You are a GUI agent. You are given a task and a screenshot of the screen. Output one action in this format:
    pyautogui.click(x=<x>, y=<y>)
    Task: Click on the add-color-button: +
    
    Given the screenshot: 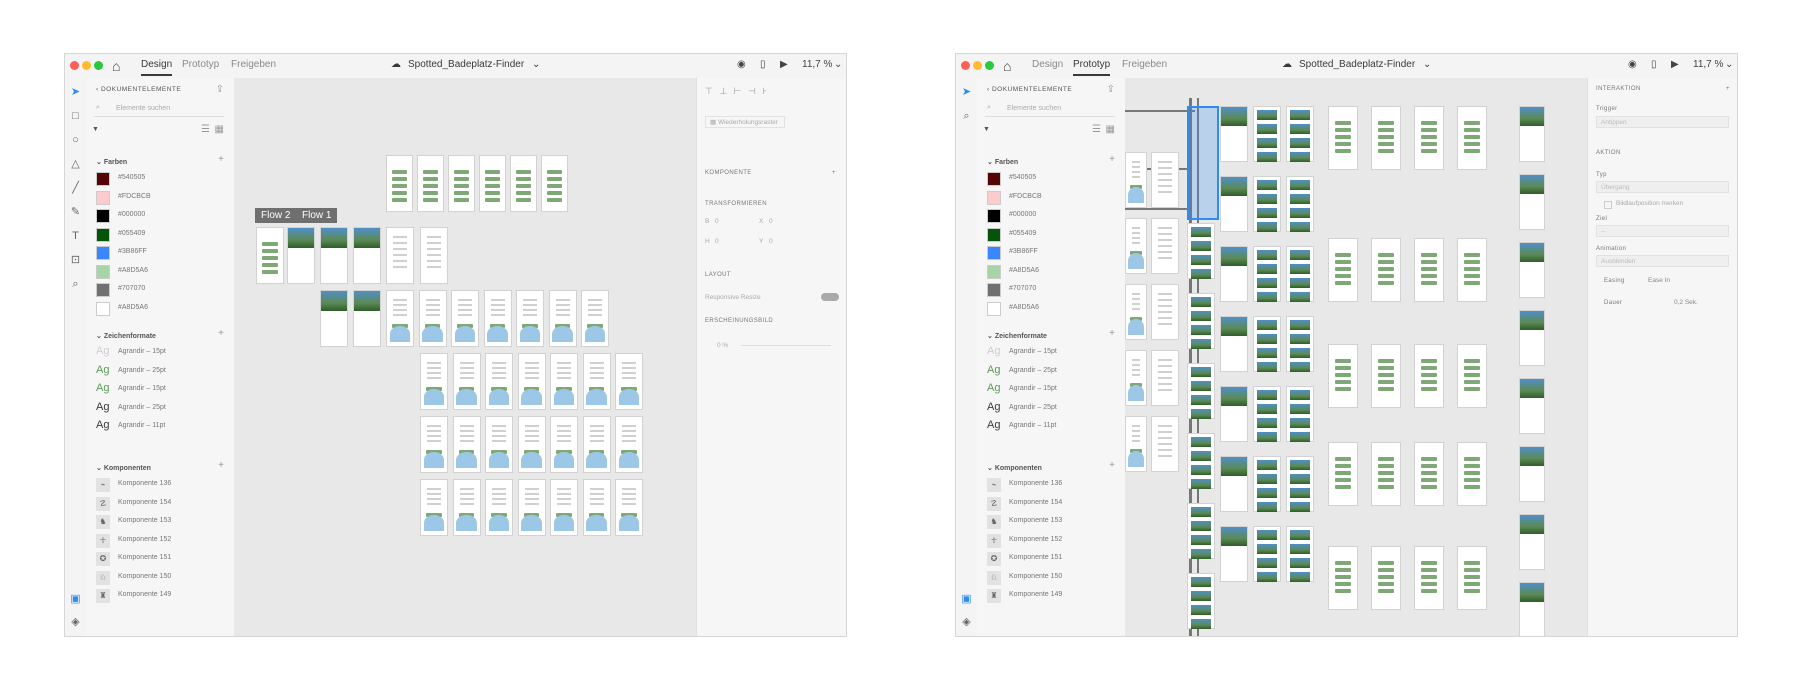 What is the action you would take?
    pyautogui.click(x=221, y=159)
    